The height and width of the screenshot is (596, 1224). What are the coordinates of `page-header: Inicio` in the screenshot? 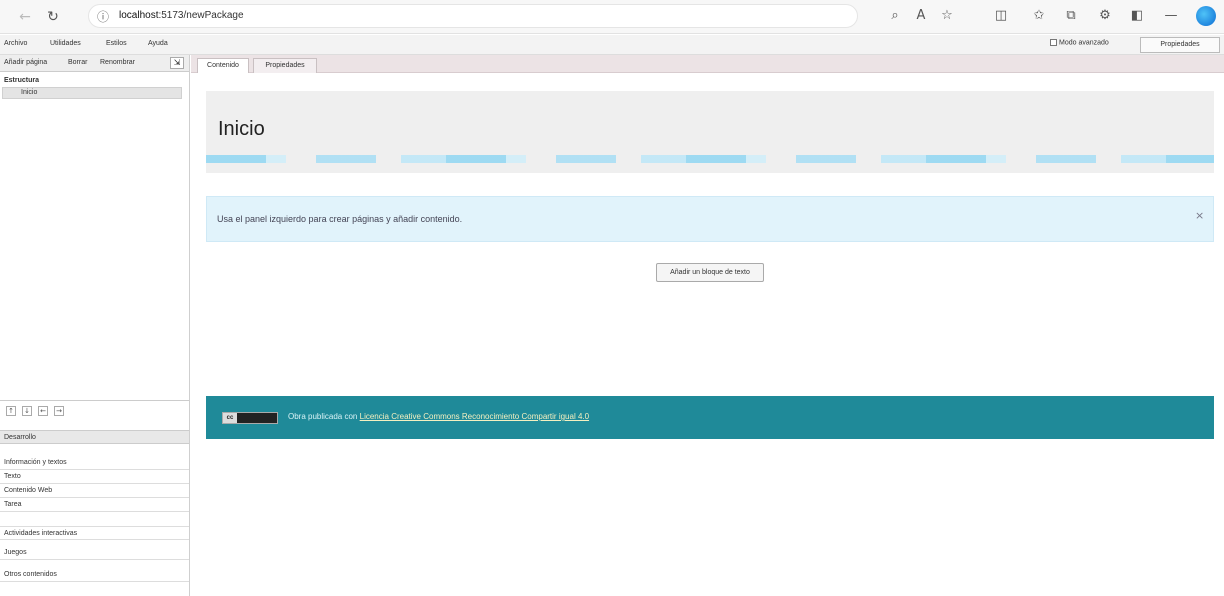 It's located at (710, 132).